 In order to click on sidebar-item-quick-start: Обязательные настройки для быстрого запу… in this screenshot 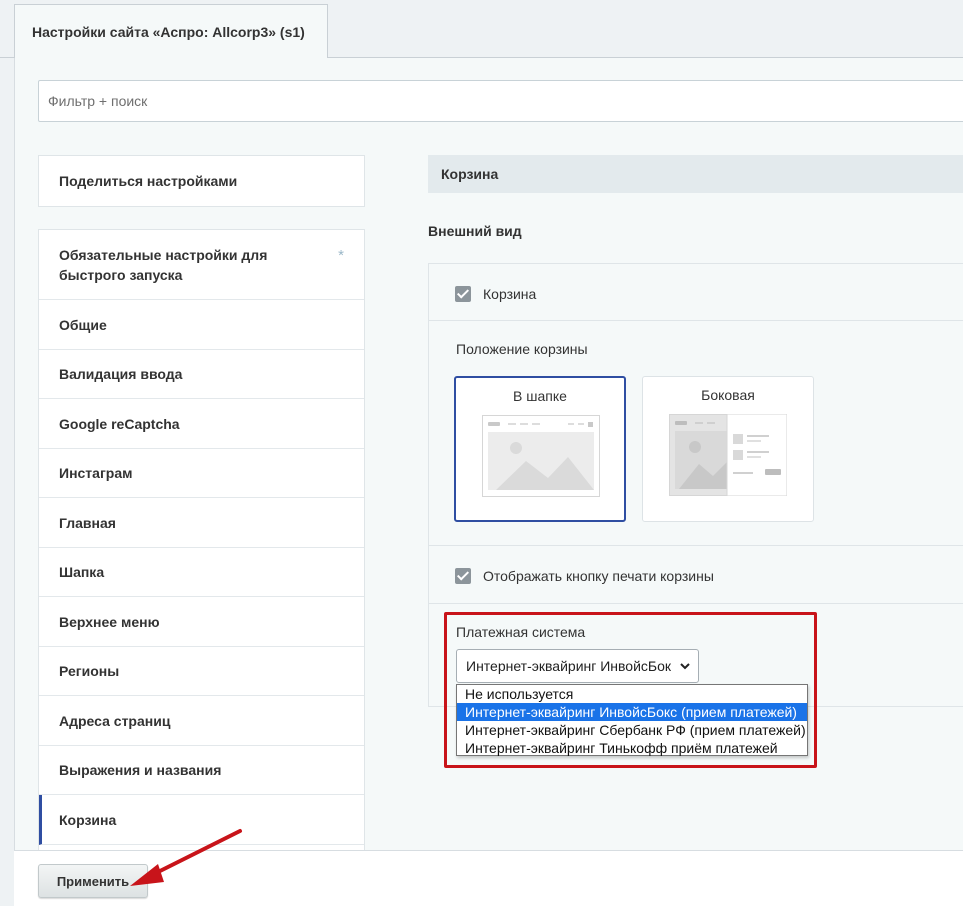, I will do `click(201, 265)`.